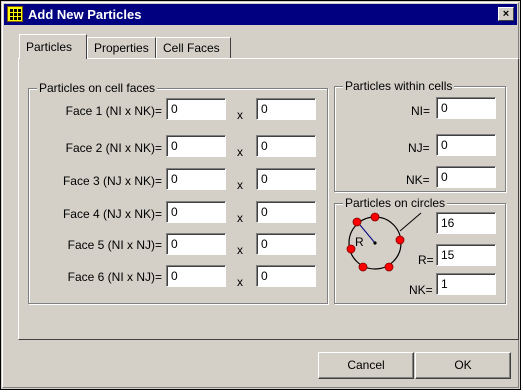  What do you see at coordinates (240, 250) in the screenshot?
I see `face-5-x: x` at bounding box center [240, 250].